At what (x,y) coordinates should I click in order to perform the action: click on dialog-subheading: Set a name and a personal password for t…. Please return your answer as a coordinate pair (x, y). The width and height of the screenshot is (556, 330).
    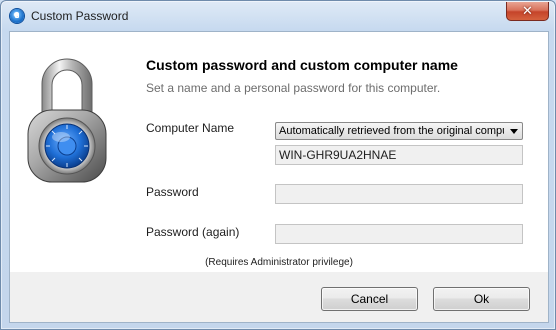
    Looking at the image, I should click on (293, 88).